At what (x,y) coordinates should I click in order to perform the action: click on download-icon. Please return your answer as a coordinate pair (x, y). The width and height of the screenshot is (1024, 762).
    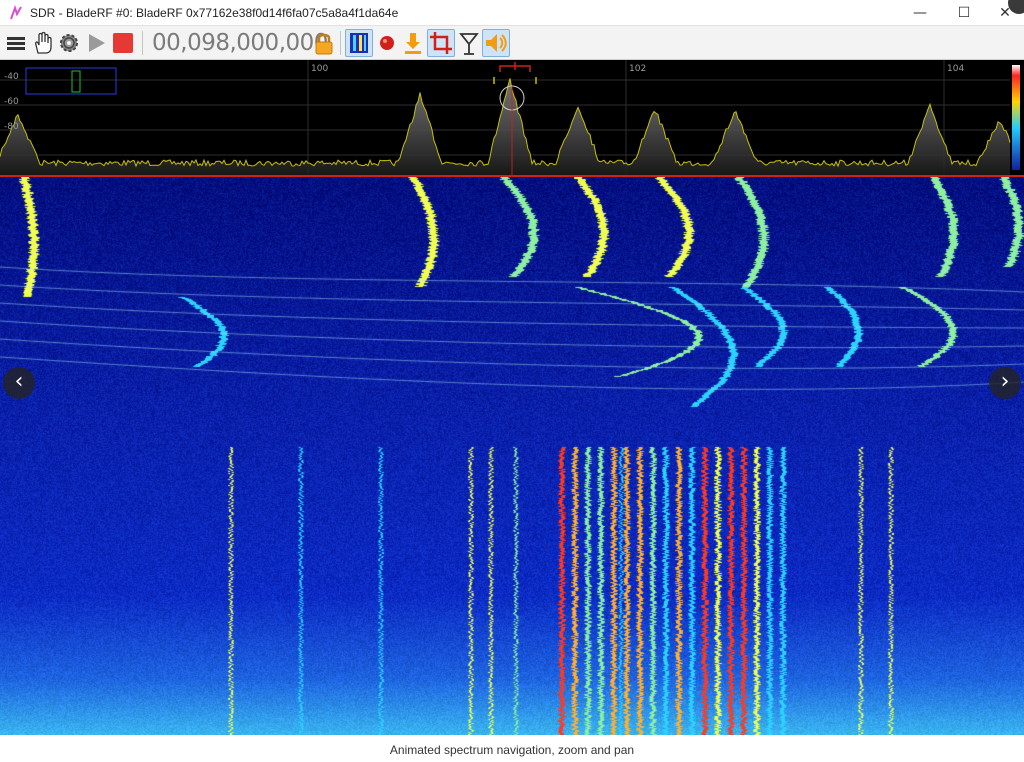
    Looking at the image, I should click on (413, 43).